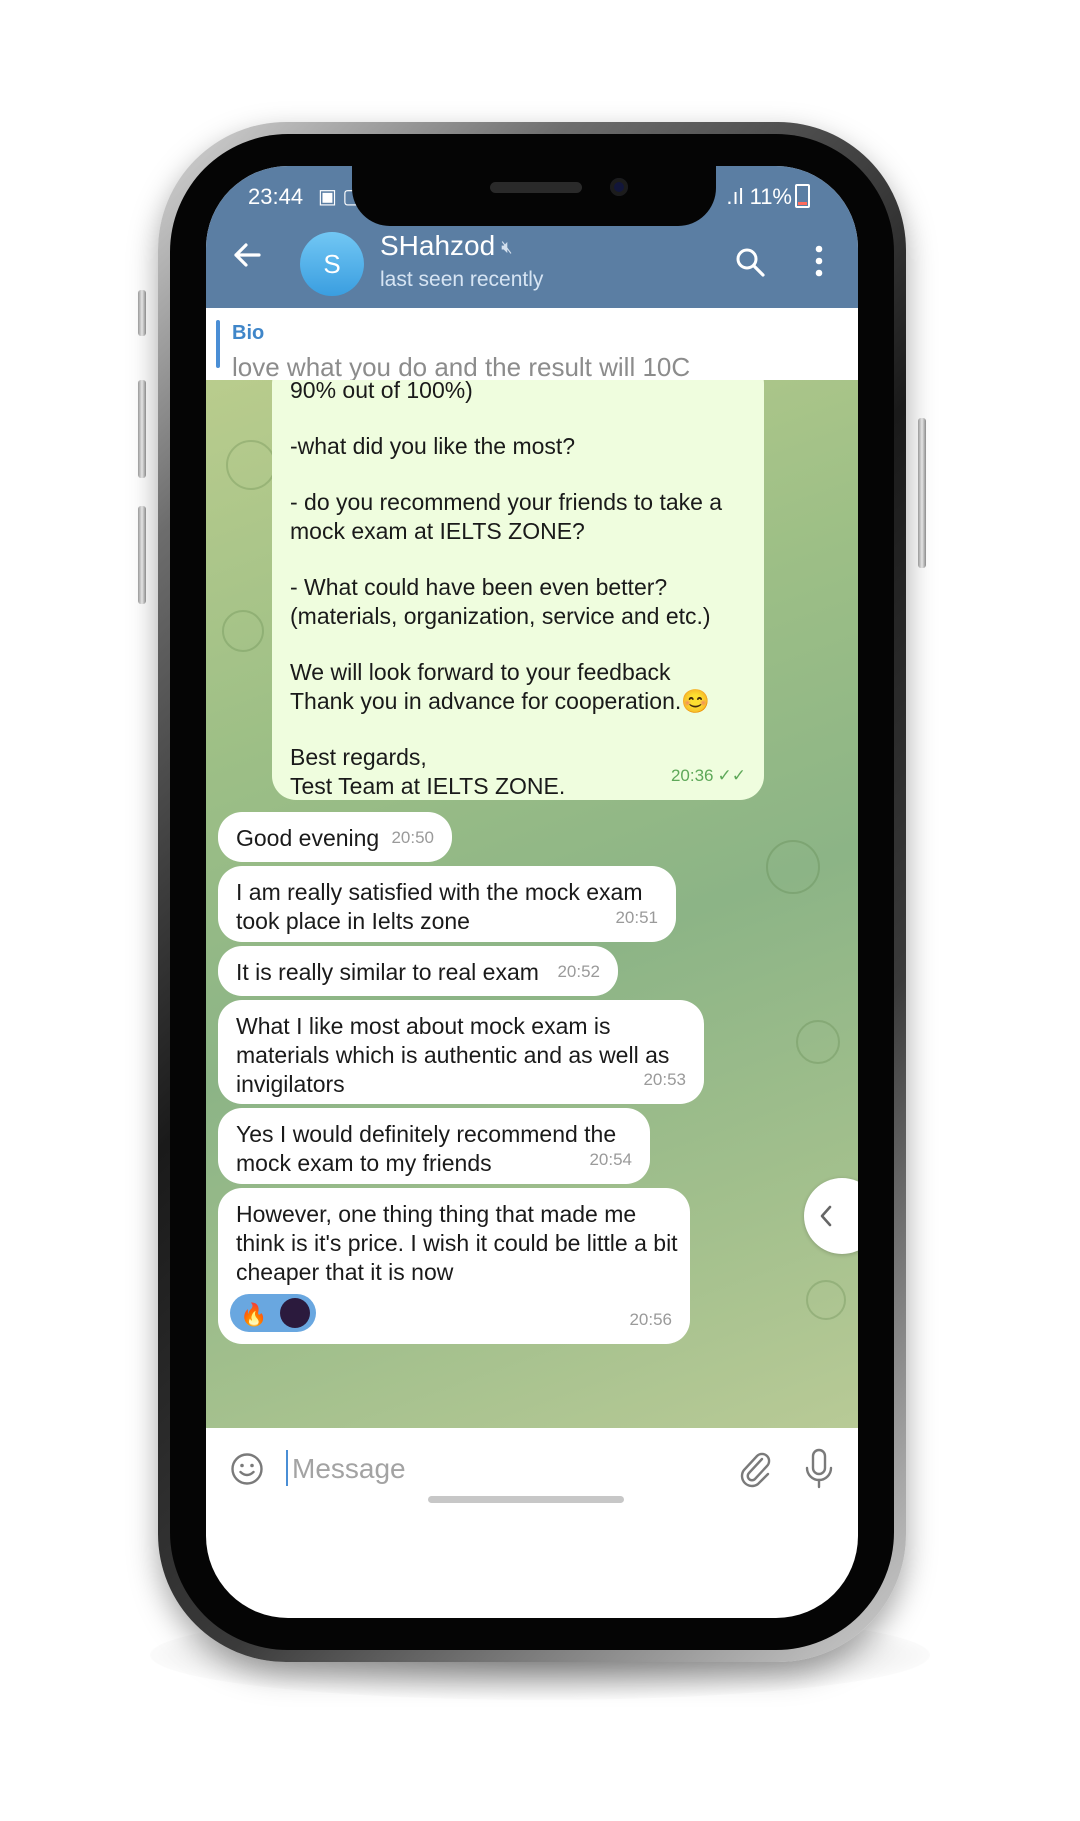 The height and width of the screenshot is (1821, 1080). What do you see at coordinates (507, 247) in the screenshot?
I see `muted-icon: 🔇︎` at bounding box center [507, 247].